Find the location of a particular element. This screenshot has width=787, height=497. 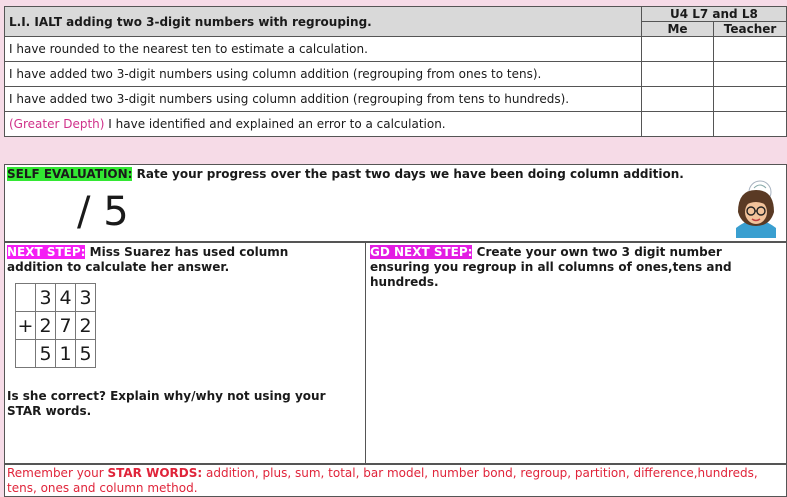

next-step-label: NEXT STEP: is located at coordinates (46, 252).